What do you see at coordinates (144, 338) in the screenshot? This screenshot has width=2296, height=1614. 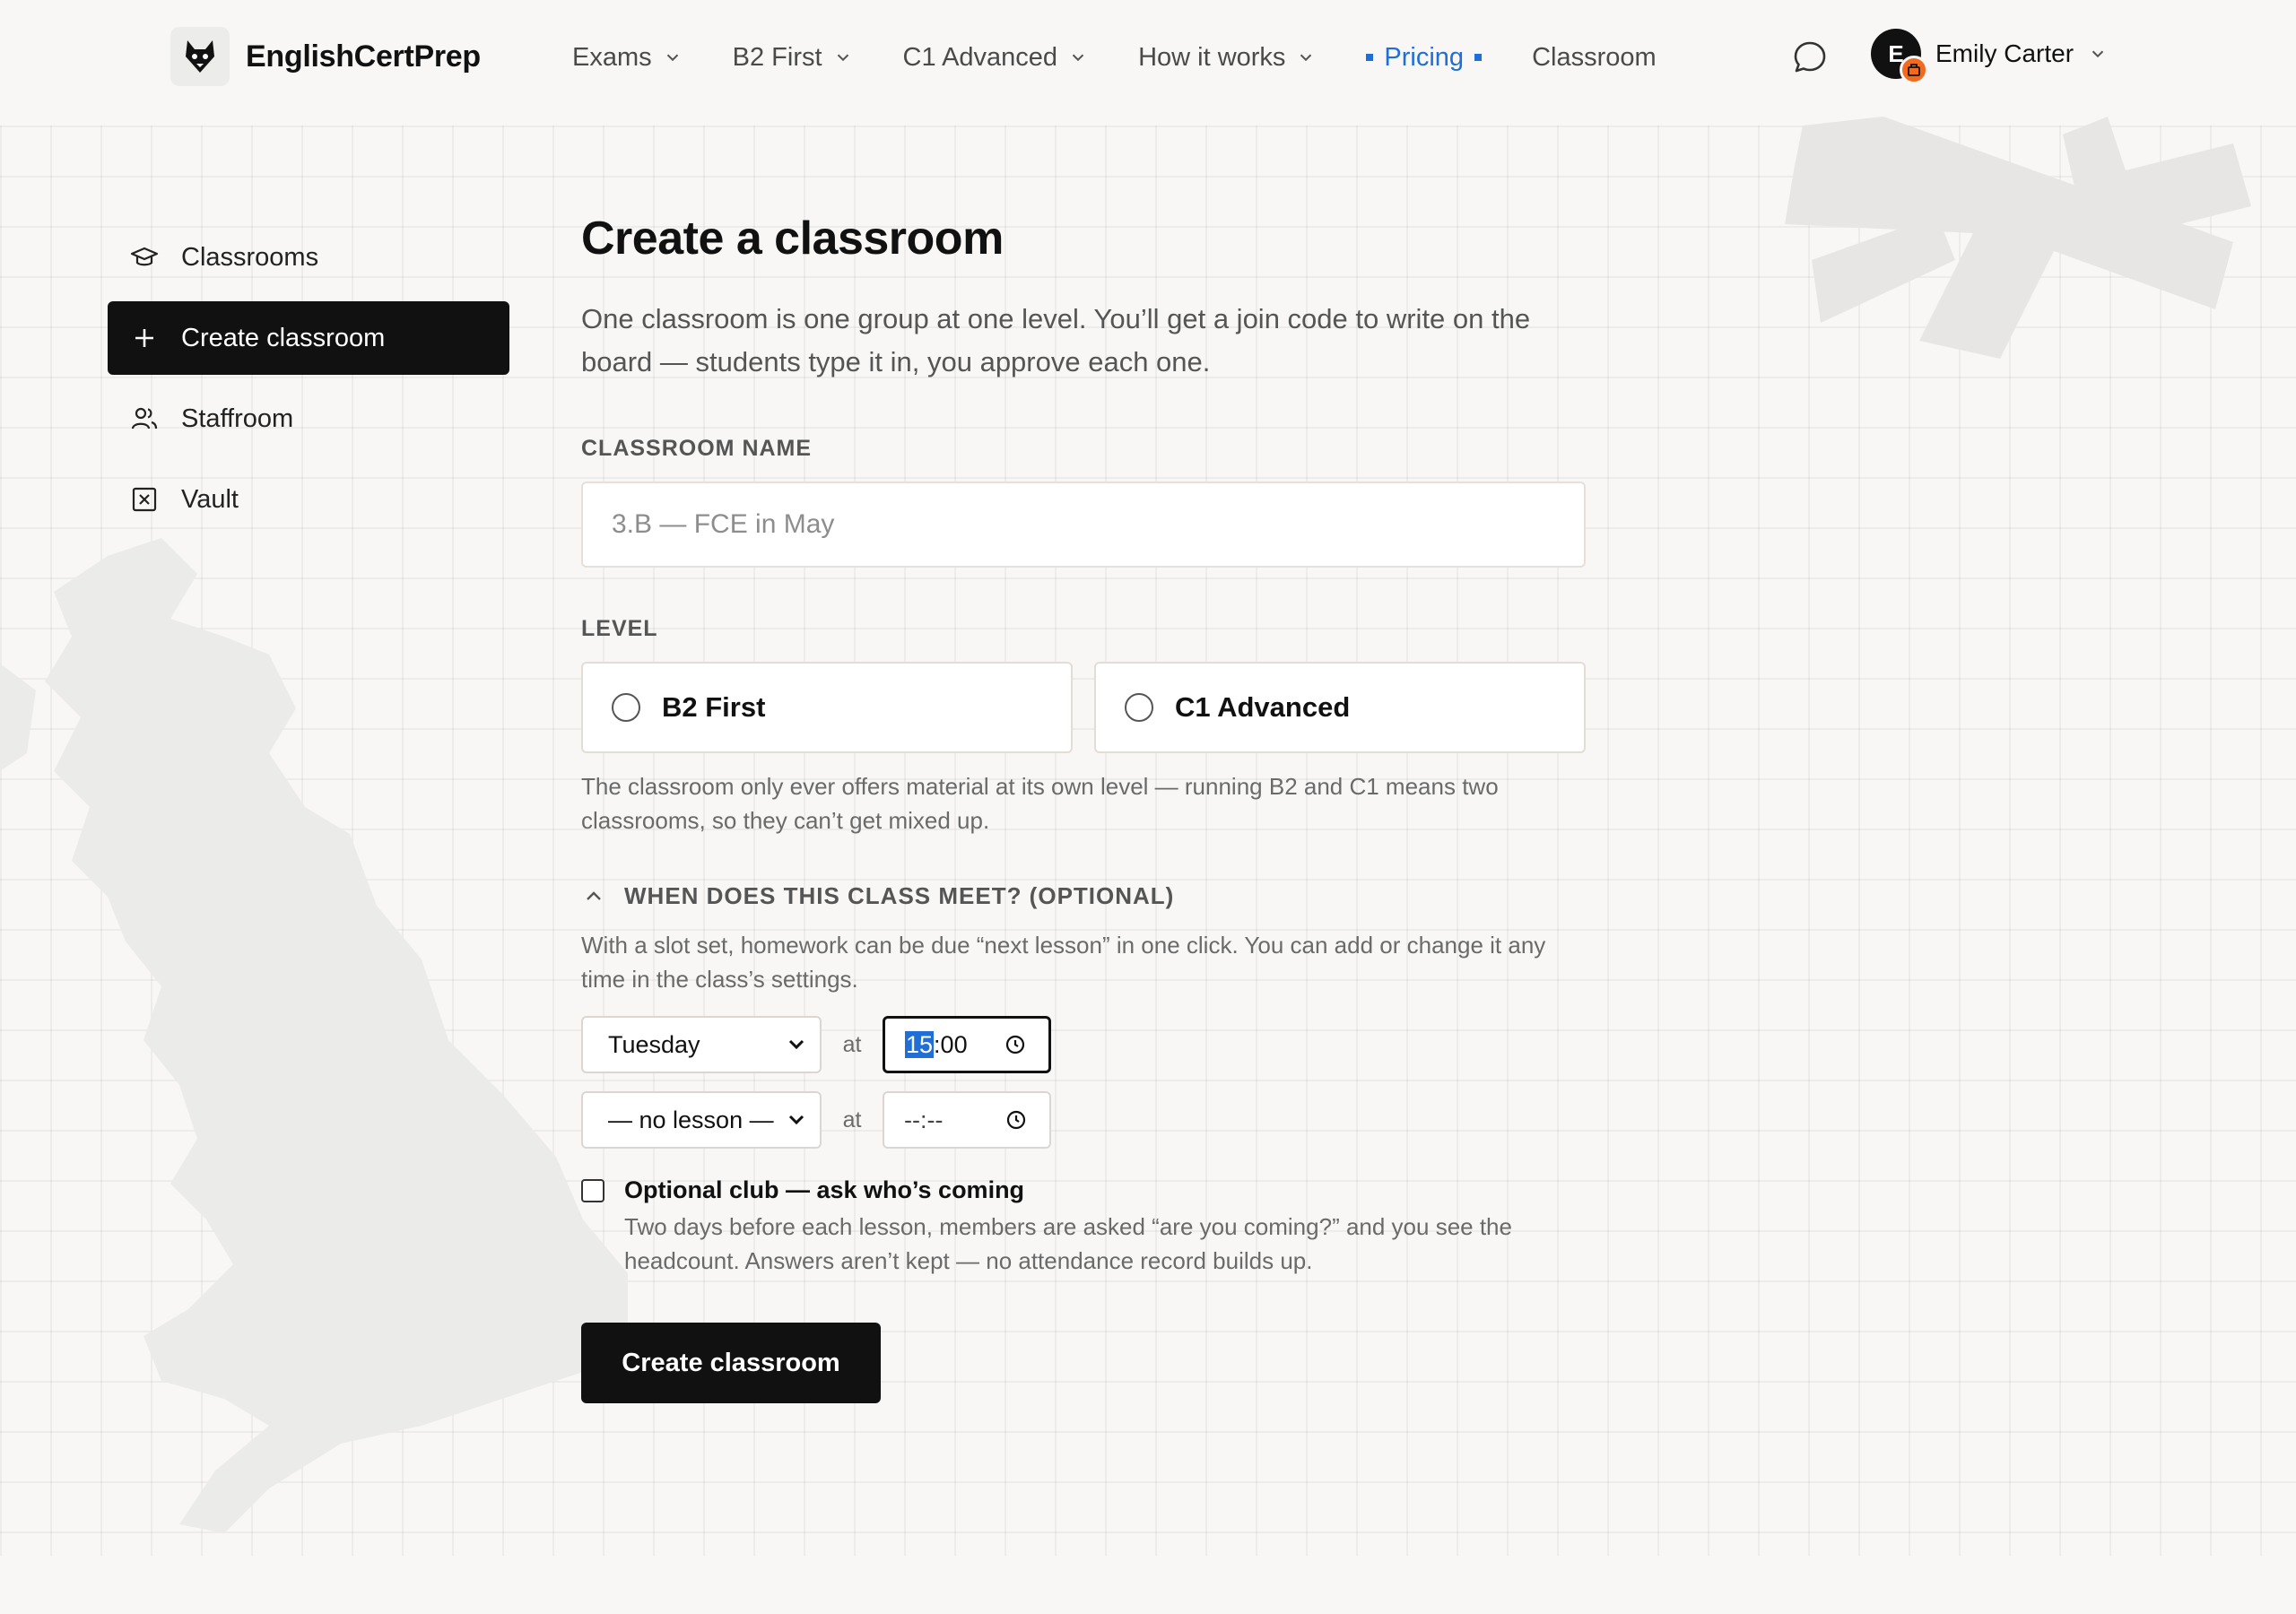 I see `plus-icon` at bounding box center [144, 338].